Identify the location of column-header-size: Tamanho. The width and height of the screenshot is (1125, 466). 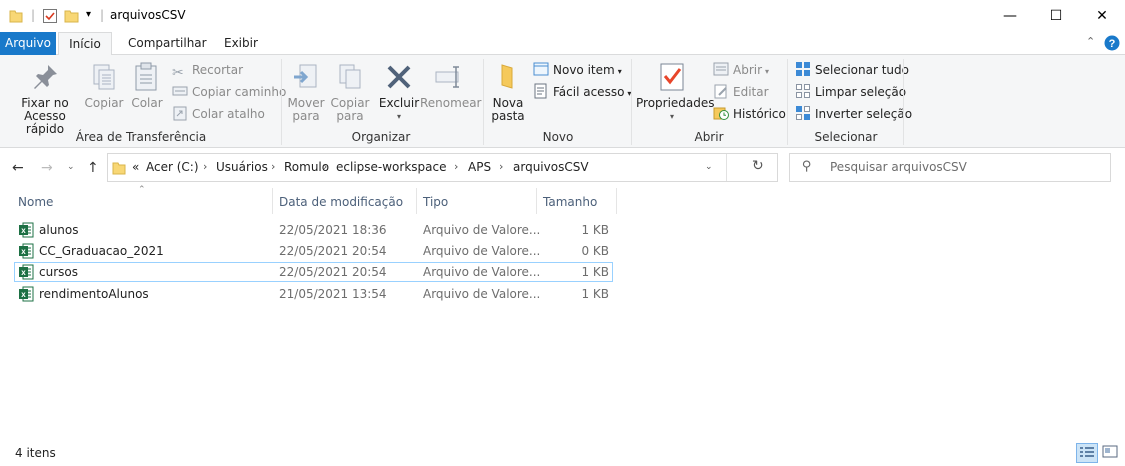
(570, 204).